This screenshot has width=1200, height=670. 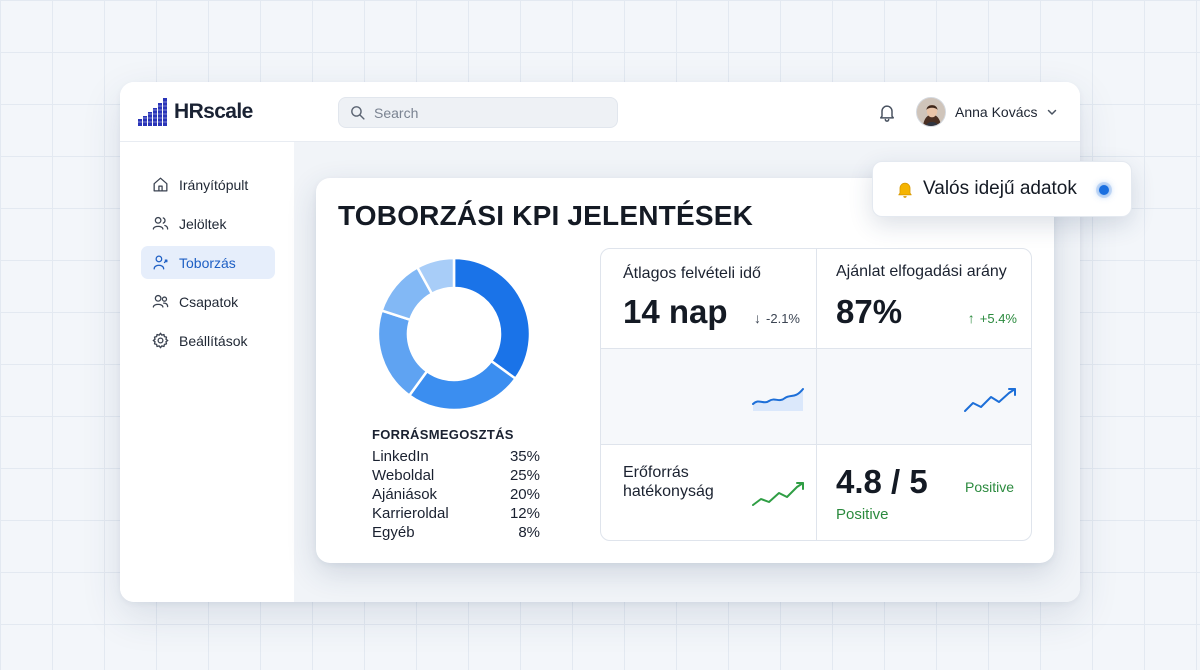 I want to click on kpi-sentiment: Positive, so click(x=862, y=514).